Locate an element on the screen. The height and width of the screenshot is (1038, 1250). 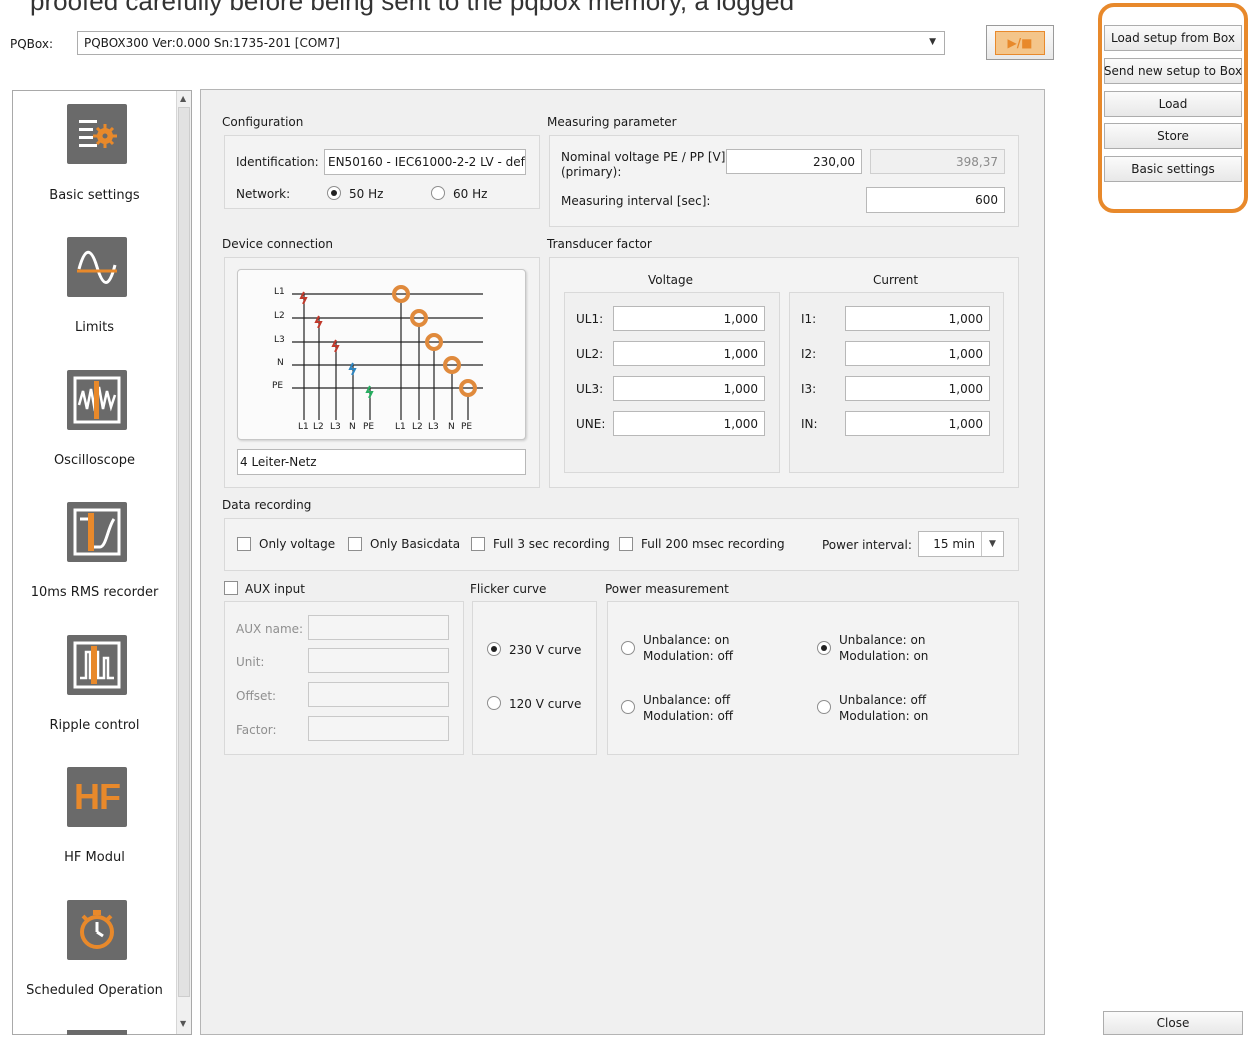
scroll-down-icon: ▼ is located at coordinates (183, 1023).